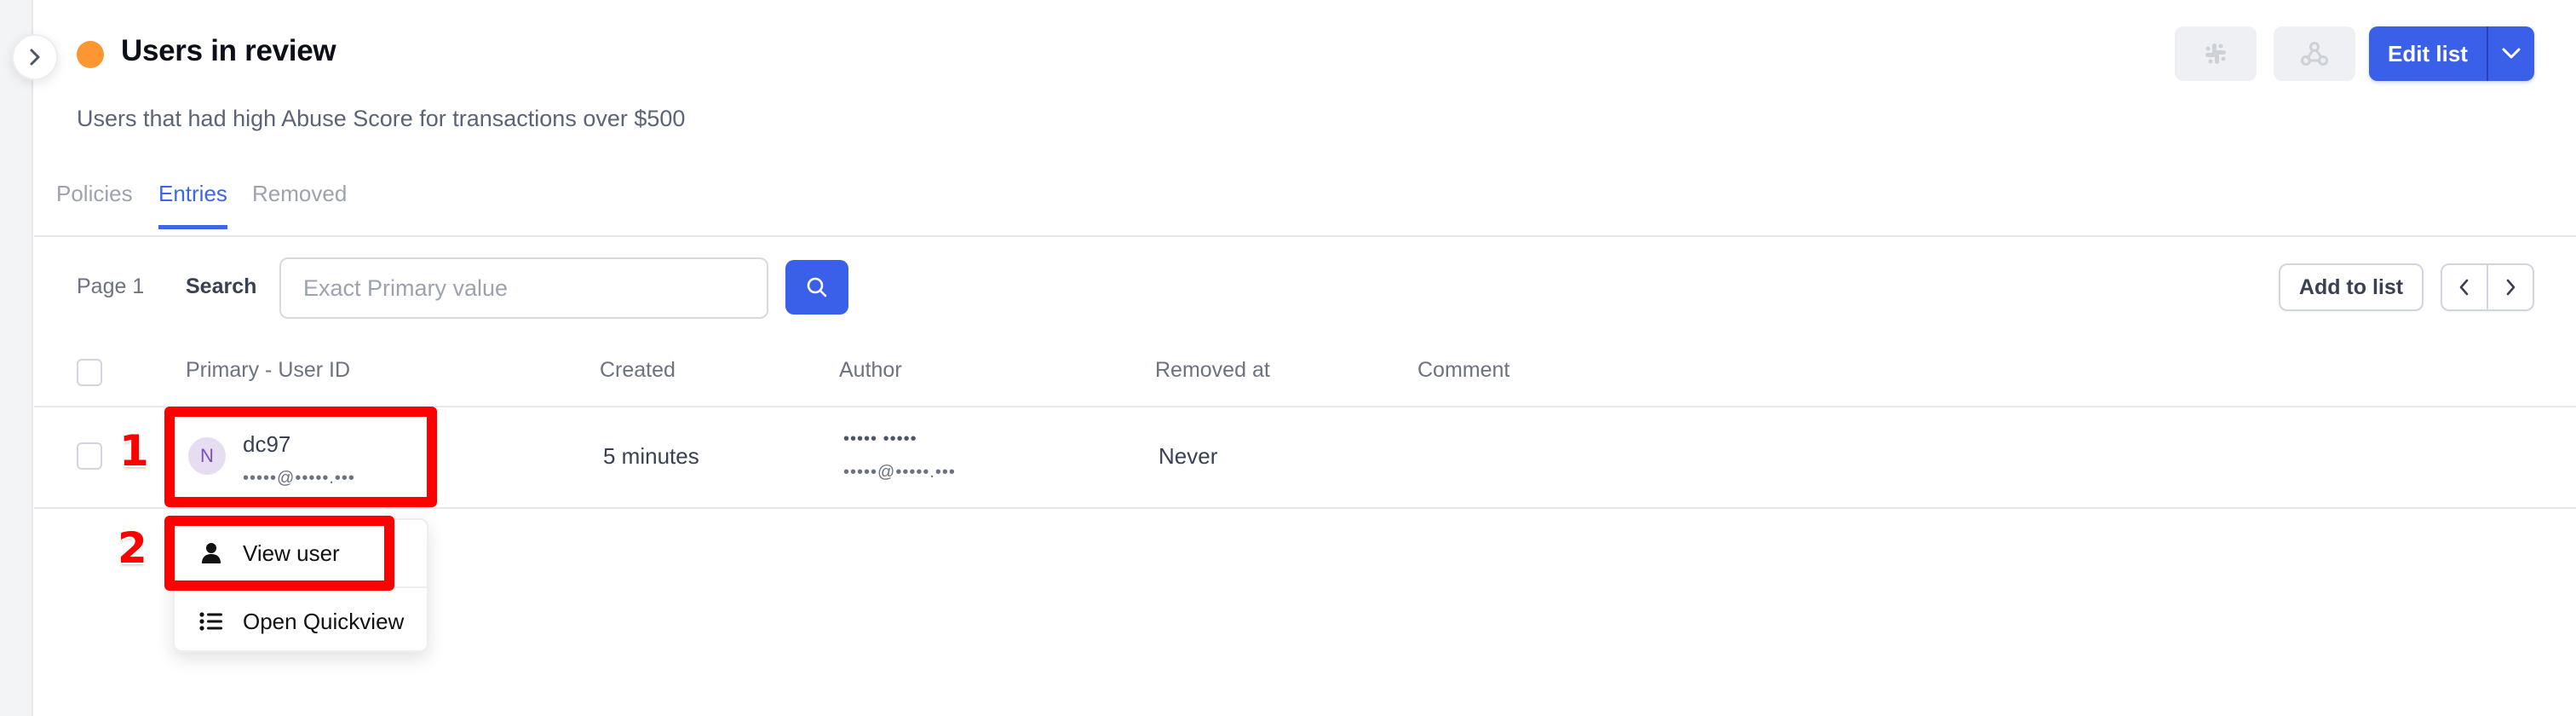  What do you see at coordinates (1463, 370) in the screenshot?
I see `column-header-comment: Comment` at bounding box center [1463, 370].